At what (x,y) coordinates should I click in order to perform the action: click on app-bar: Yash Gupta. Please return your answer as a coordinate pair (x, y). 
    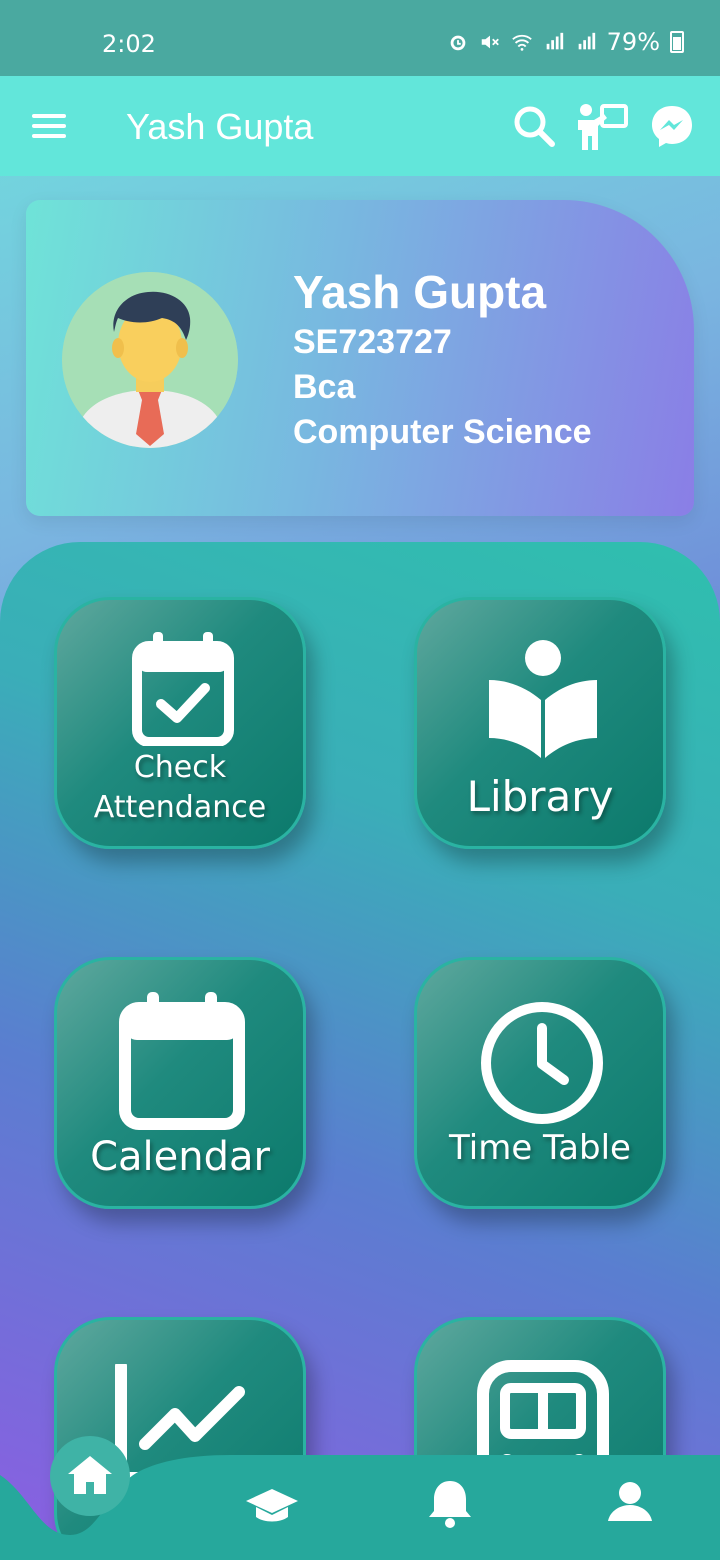
    Looking at the image, I should click on (360, 126).